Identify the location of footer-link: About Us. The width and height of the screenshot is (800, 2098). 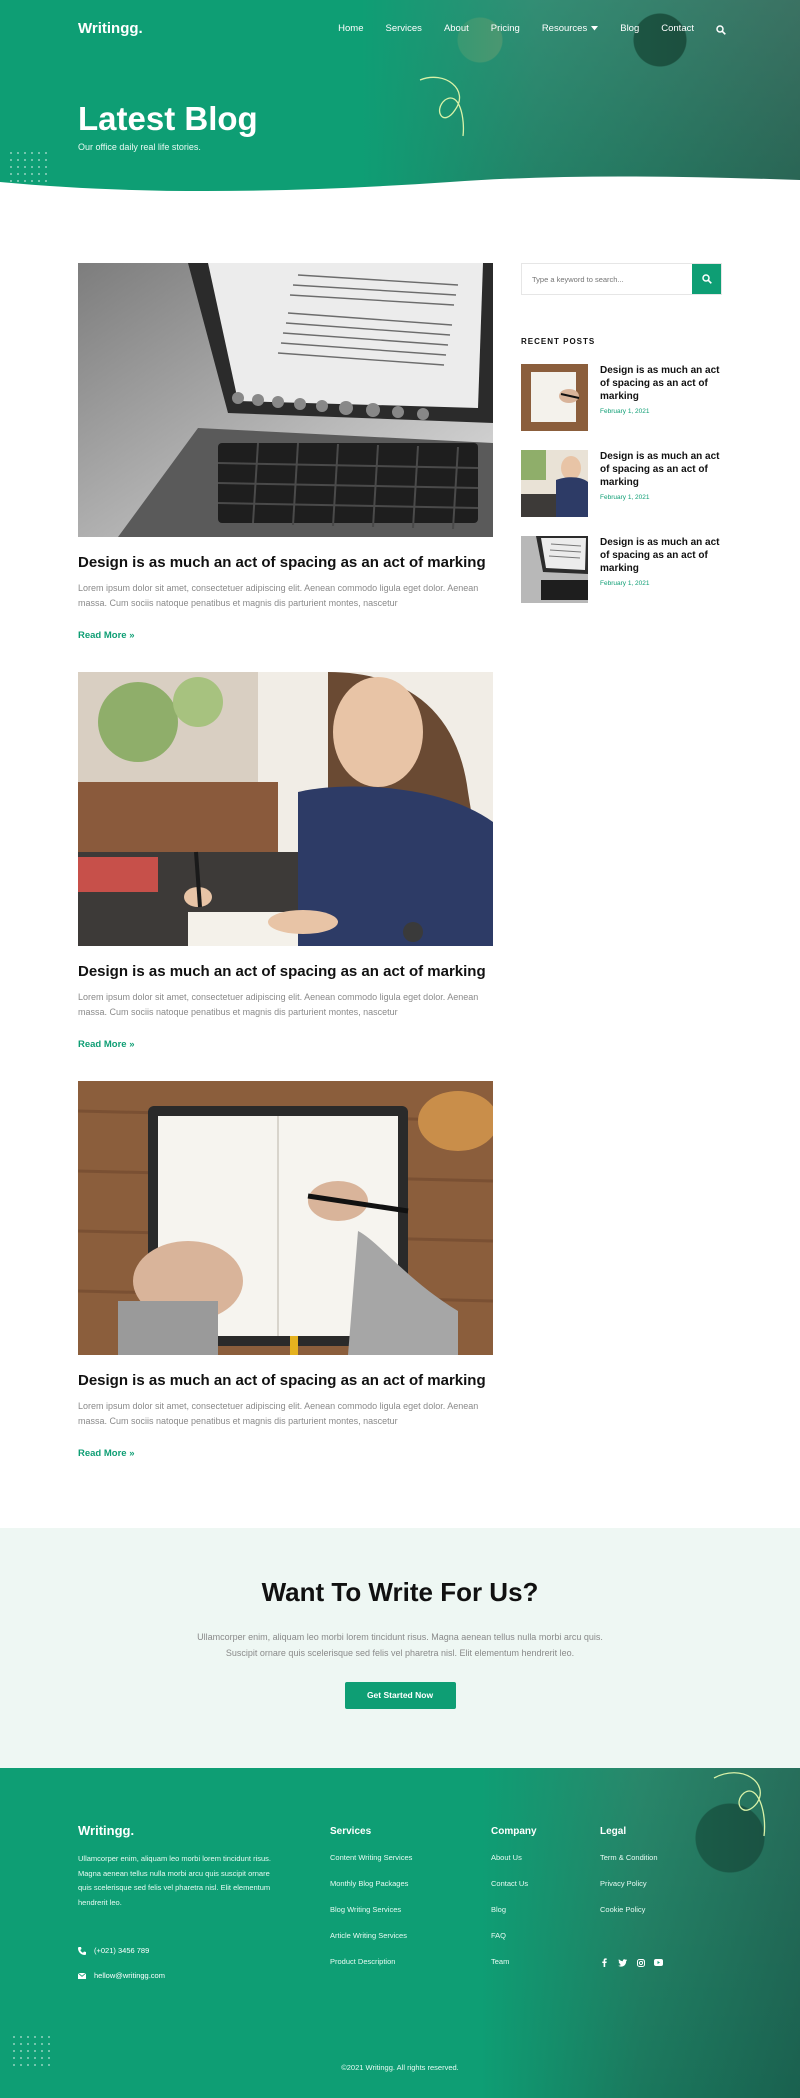
(514, 1857).